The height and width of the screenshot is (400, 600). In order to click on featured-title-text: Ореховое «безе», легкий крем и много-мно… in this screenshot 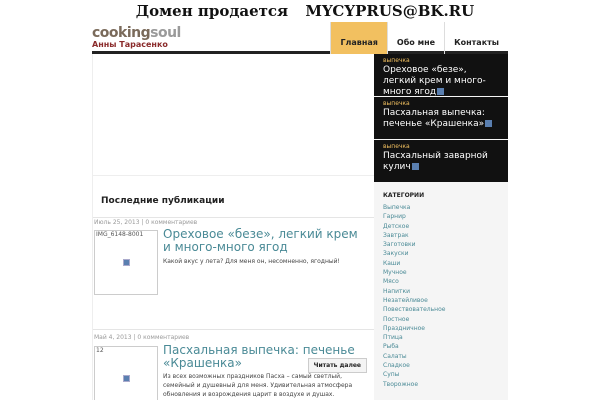, I will do `click(434, 81)`.